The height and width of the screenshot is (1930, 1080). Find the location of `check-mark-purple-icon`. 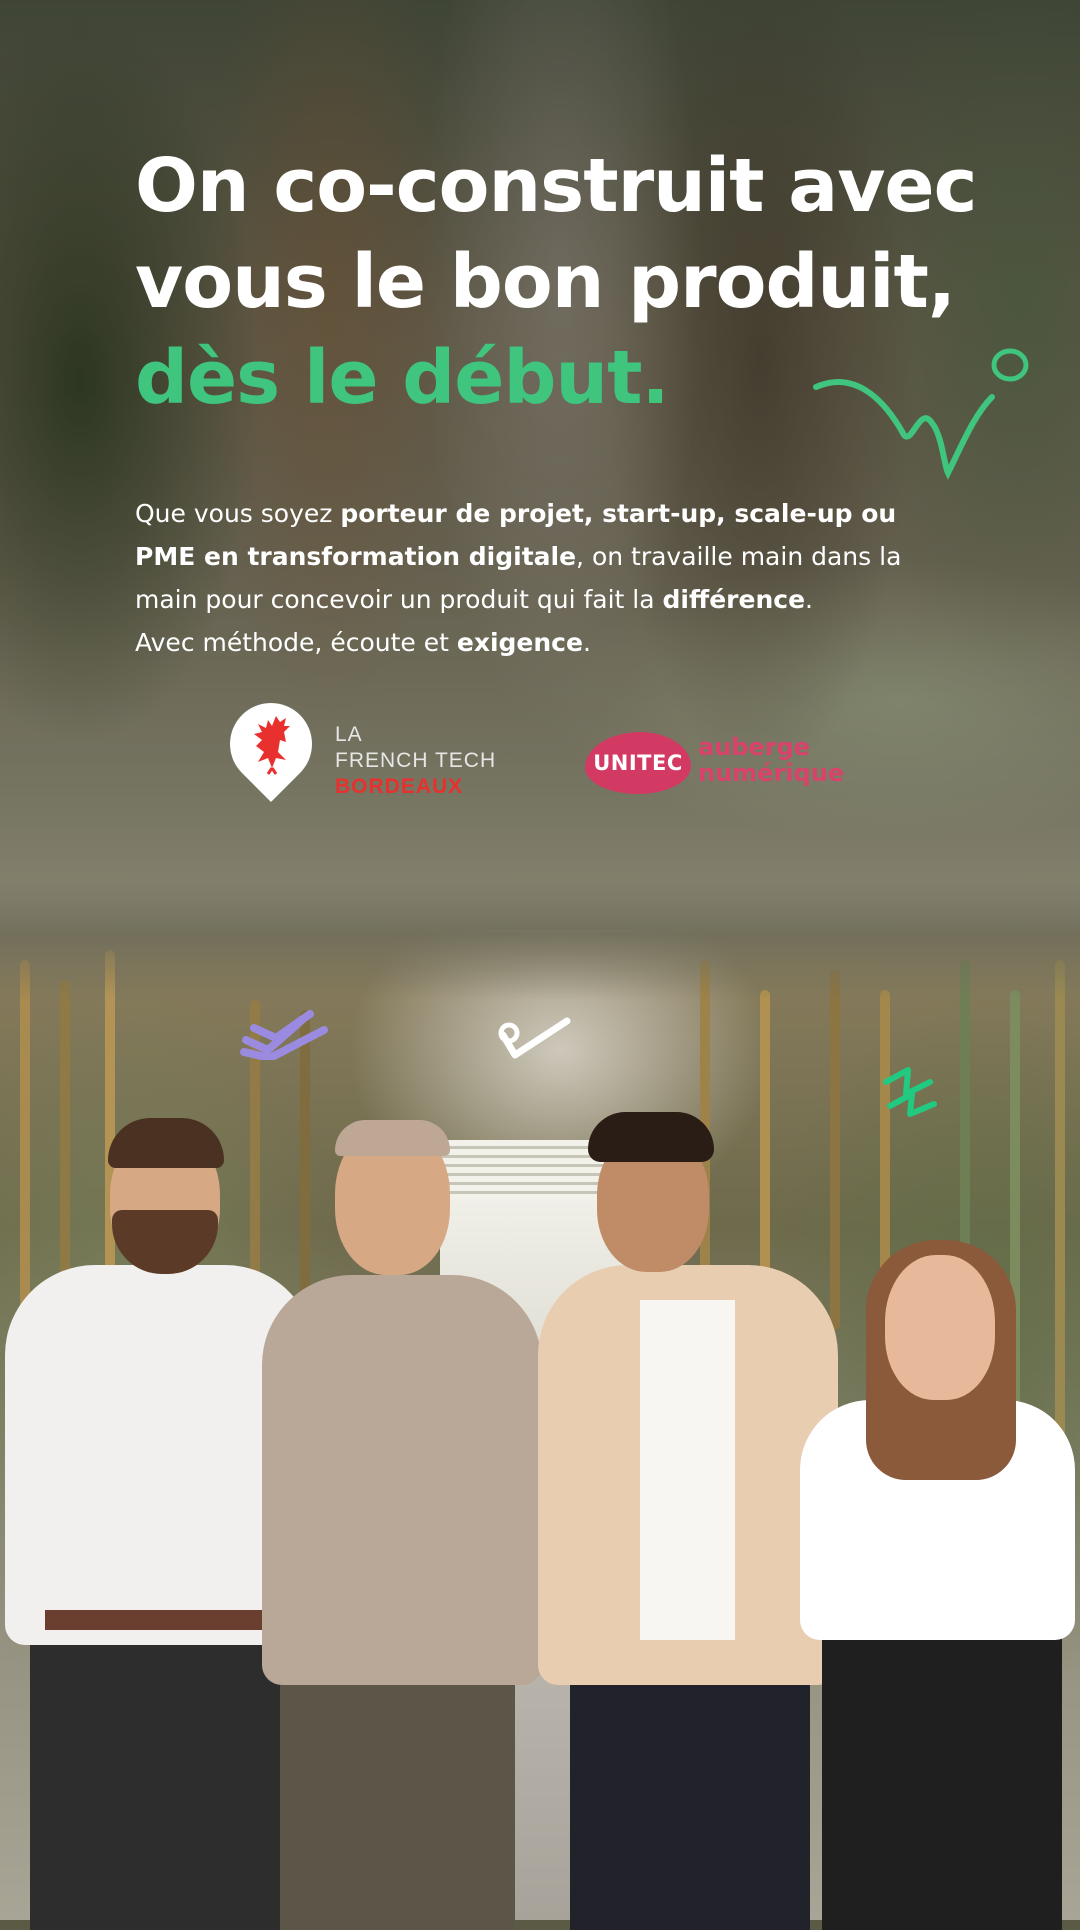

check-mark-purple-icon is located at coordinates (284, 1035).